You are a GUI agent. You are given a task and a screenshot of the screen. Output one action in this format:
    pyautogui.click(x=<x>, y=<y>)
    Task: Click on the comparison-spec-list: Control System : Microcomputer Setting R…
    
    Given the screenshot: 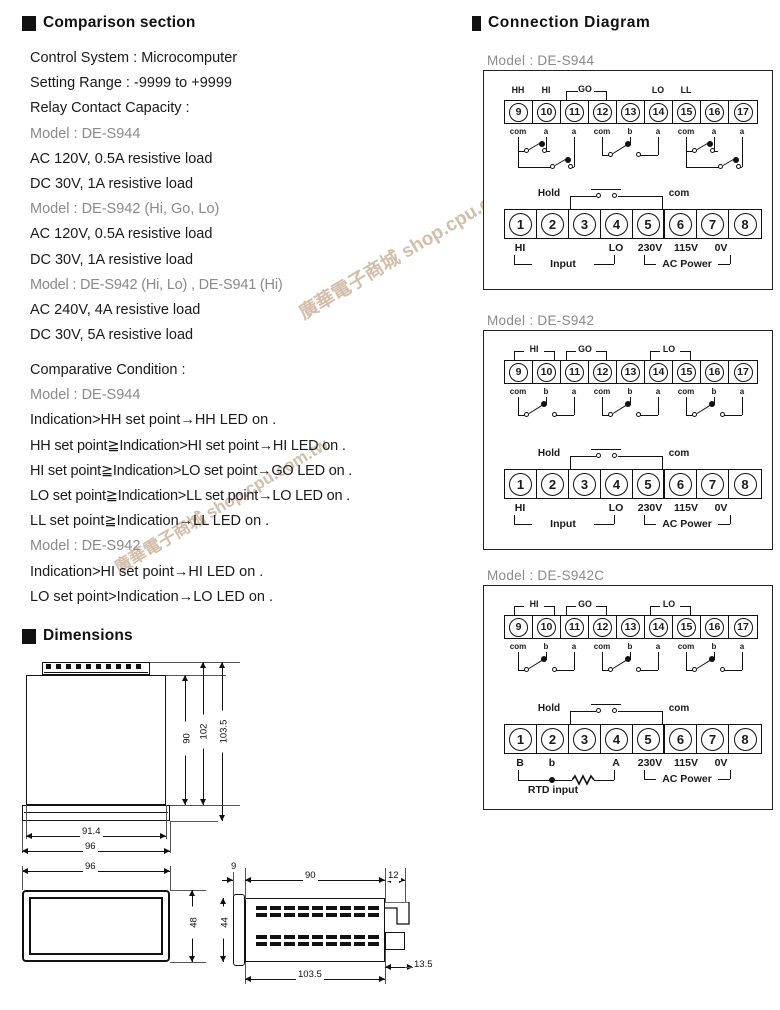 What is the action you would take?
    pyautogui.click(x=156, y=197)
    